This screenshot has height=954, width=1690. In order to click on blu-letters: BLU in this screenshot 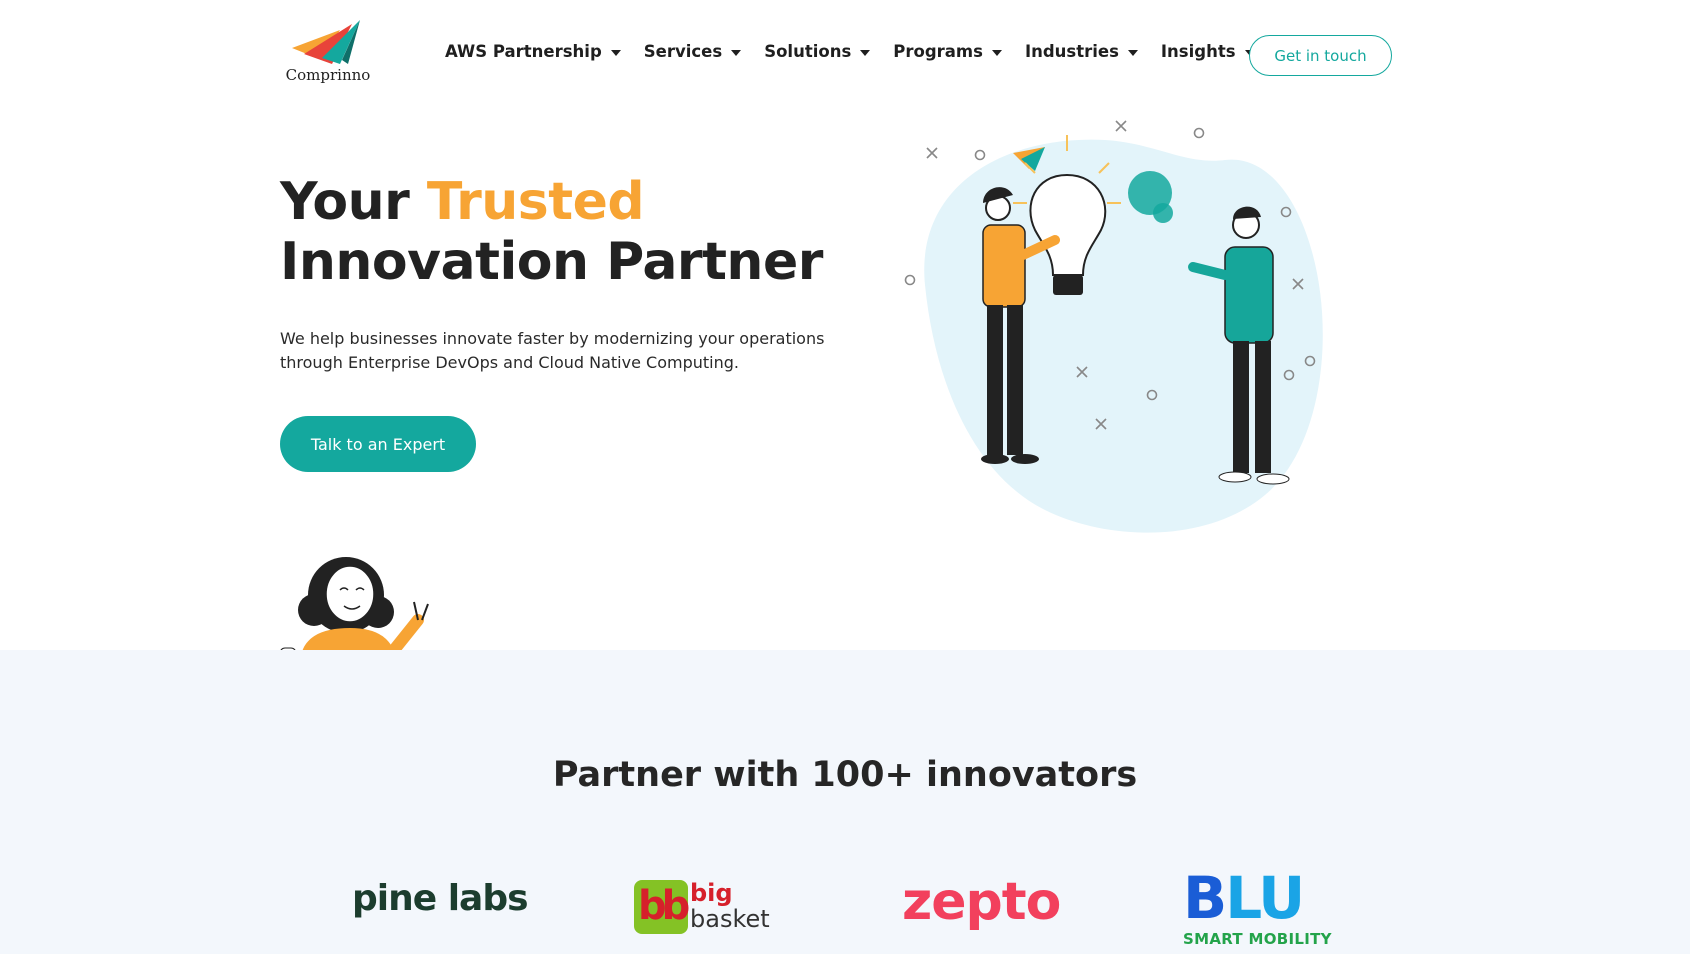, I will do `click(1244, 898)`.